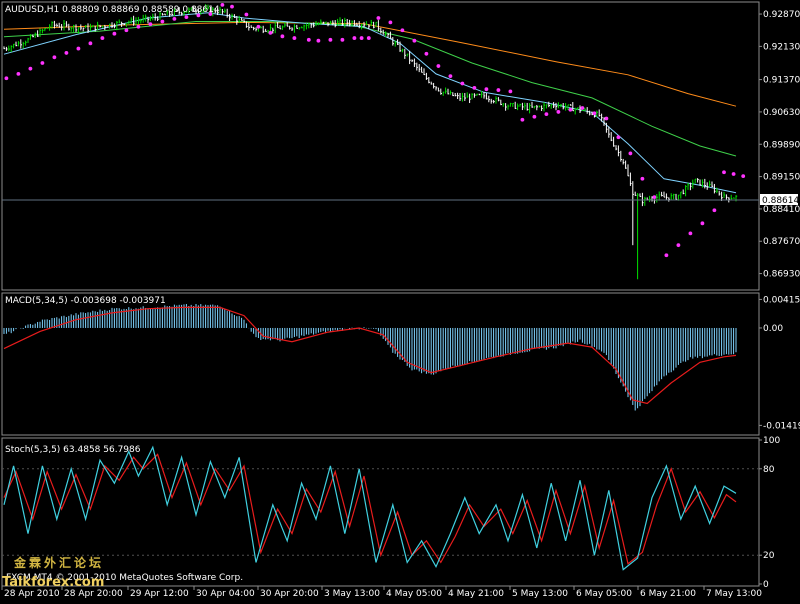 The width and height of the screenshot is (800, 604). I want to click on macd-y-tick-label: 0.00, so click(773, 329).